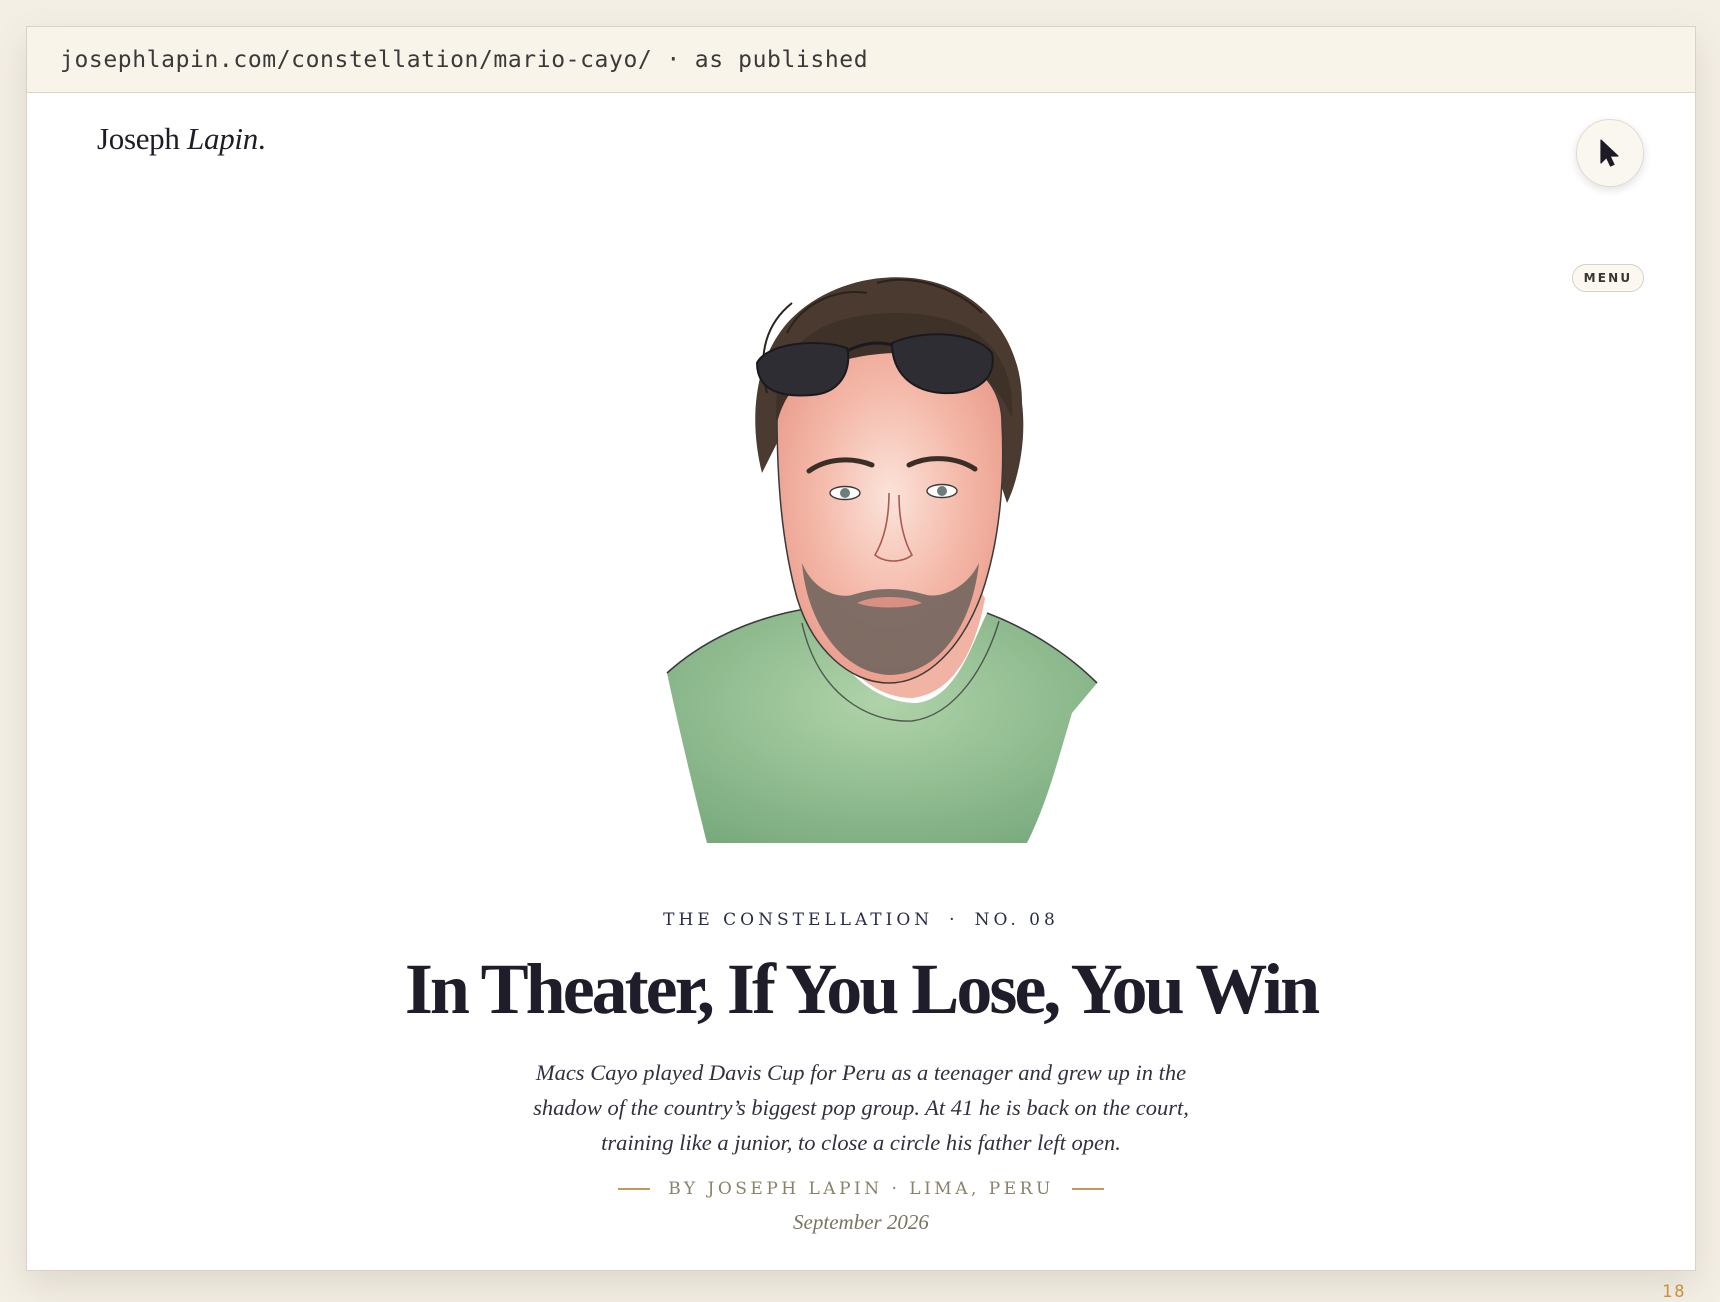  I want to click on cursor-arrow-icon, so click(1609, 153).